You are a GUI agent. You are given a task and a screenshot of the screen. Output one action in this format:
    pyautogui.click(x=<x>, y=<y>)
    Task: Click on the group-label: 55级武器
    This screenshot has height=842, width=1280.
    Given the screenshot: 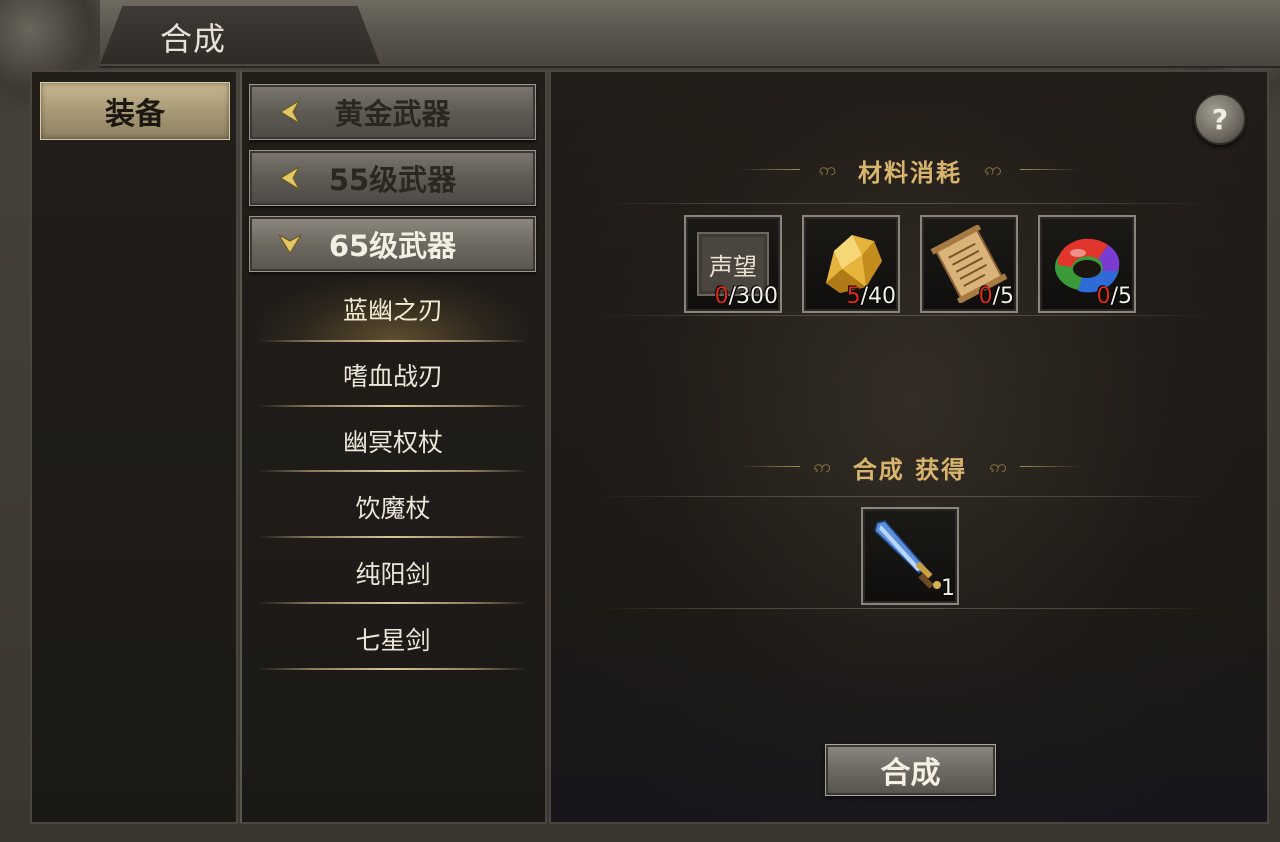 What is the action you would take?
    pyautogui.click(x=392, y=180)
    